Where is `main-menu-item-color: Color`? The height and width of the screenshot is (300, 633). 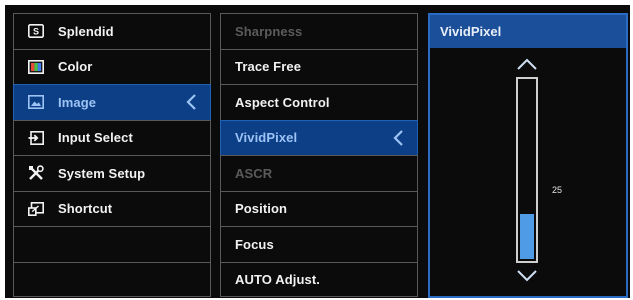 main-menu-item-color: Color is located at coordinates (112, 66).